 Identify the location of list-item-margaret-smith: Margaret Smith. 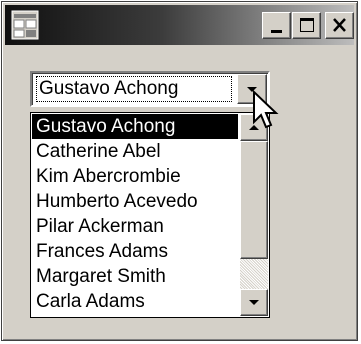
(135, 276).